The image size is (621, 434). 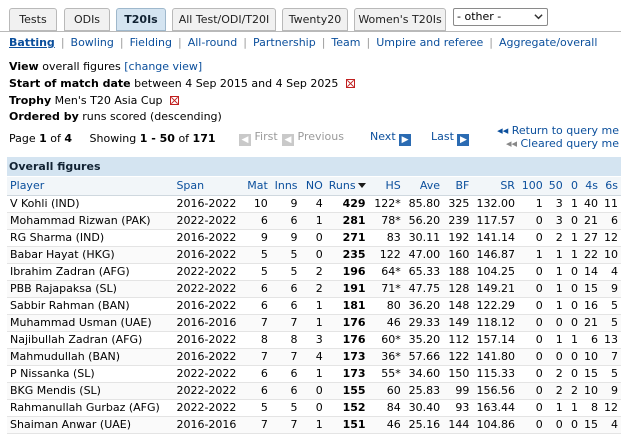 I want to click on cell-ave: 56.20, so click(x=423, y=221).